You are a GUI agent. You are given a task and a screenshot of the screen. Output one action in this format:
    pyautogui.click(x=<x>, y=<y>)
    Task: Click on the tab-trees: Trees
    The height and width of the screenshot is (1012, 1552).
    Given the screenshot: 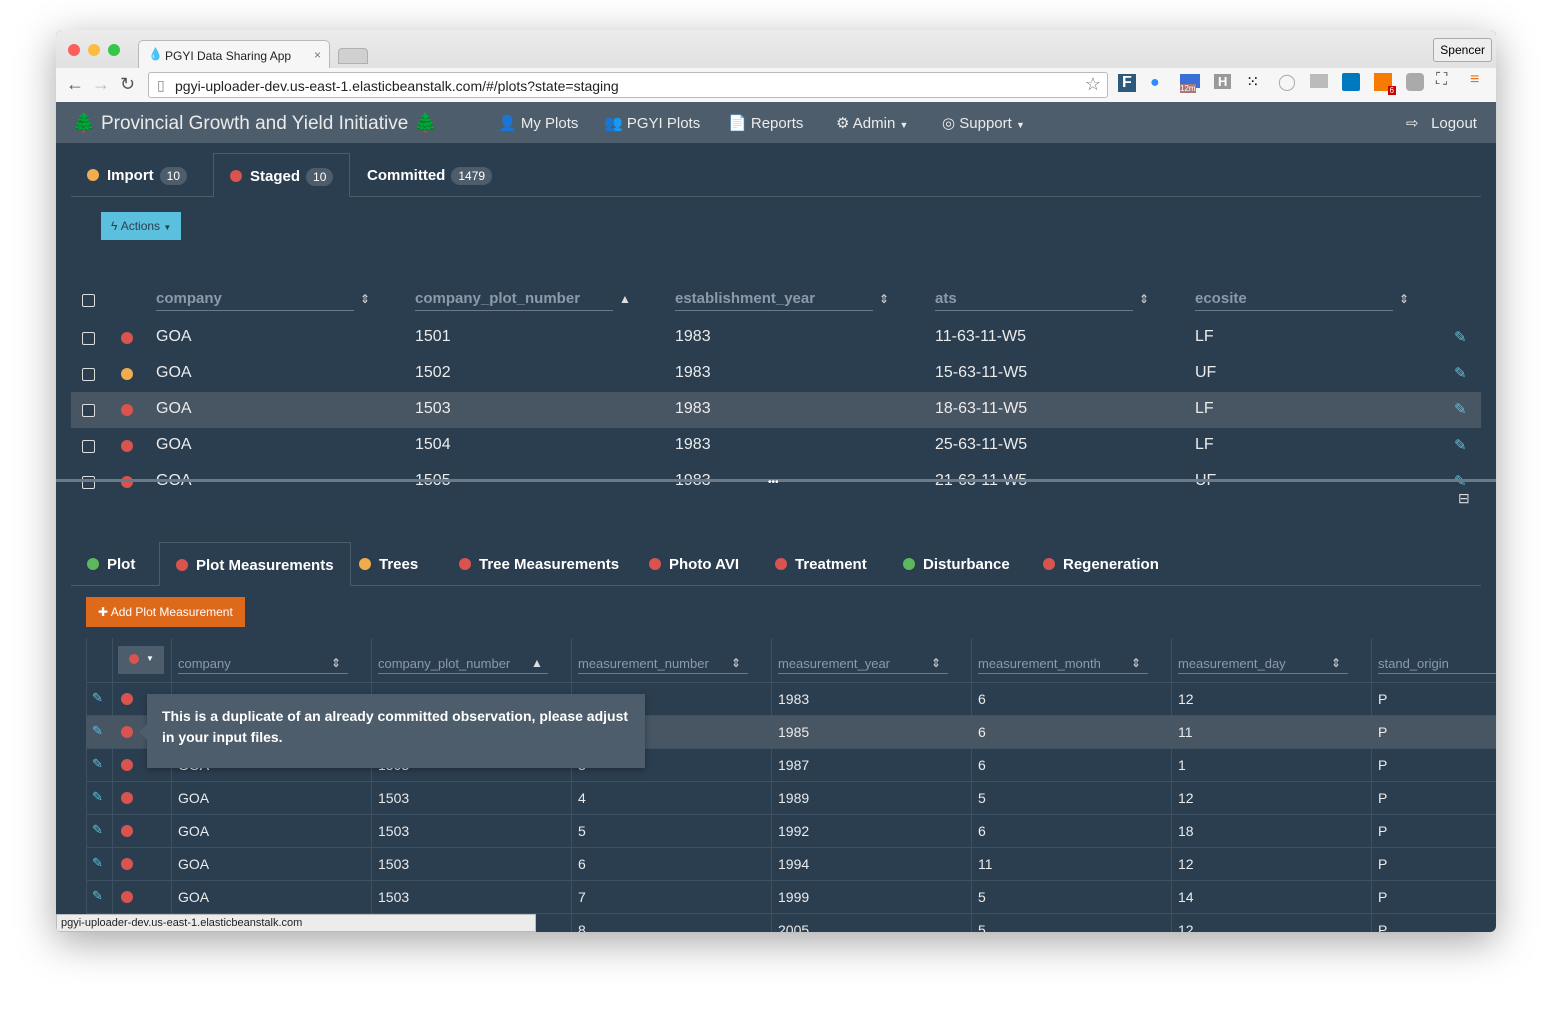 What is the action you would take?
    pyautogui.click(x=388, y=564)
    